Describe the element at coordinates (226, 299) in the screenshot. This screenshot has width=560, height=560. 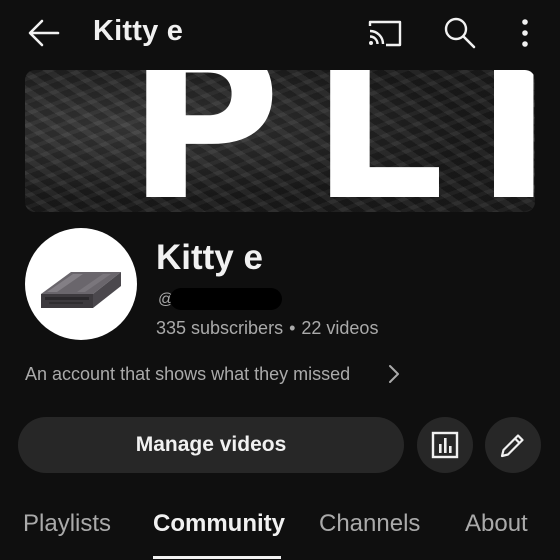
I see `redacted-handle` at that location.